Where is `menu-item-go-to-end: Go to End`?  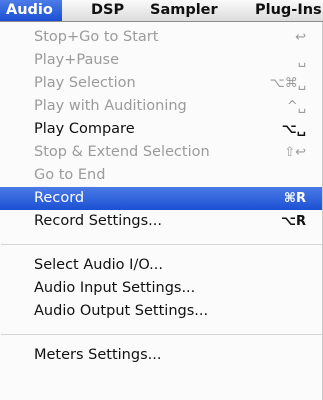 menu-item-go-to-end: Go to End is located at coordinates (161, 175).